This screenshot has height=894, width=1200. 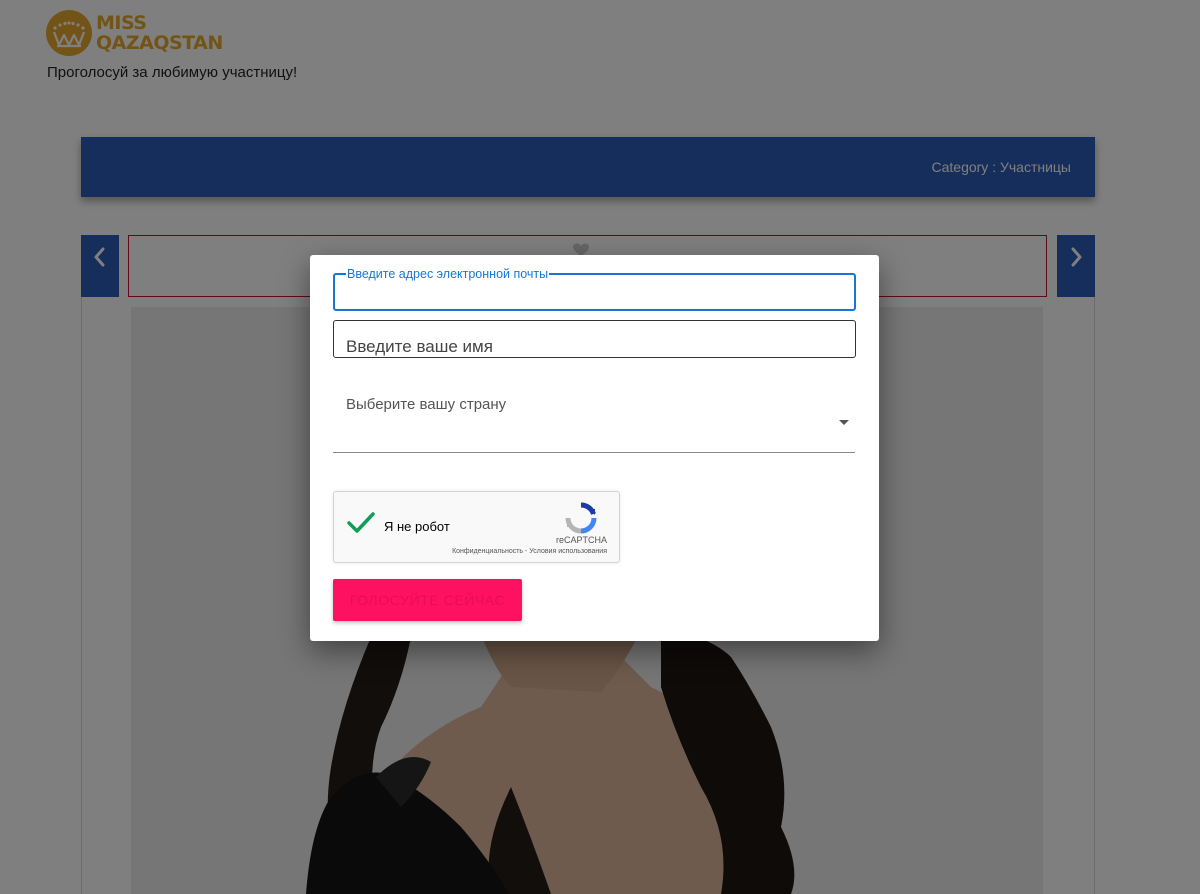 I want to click on recaptcha-brand: reCAPTCHA, so click(x=581, y=540).